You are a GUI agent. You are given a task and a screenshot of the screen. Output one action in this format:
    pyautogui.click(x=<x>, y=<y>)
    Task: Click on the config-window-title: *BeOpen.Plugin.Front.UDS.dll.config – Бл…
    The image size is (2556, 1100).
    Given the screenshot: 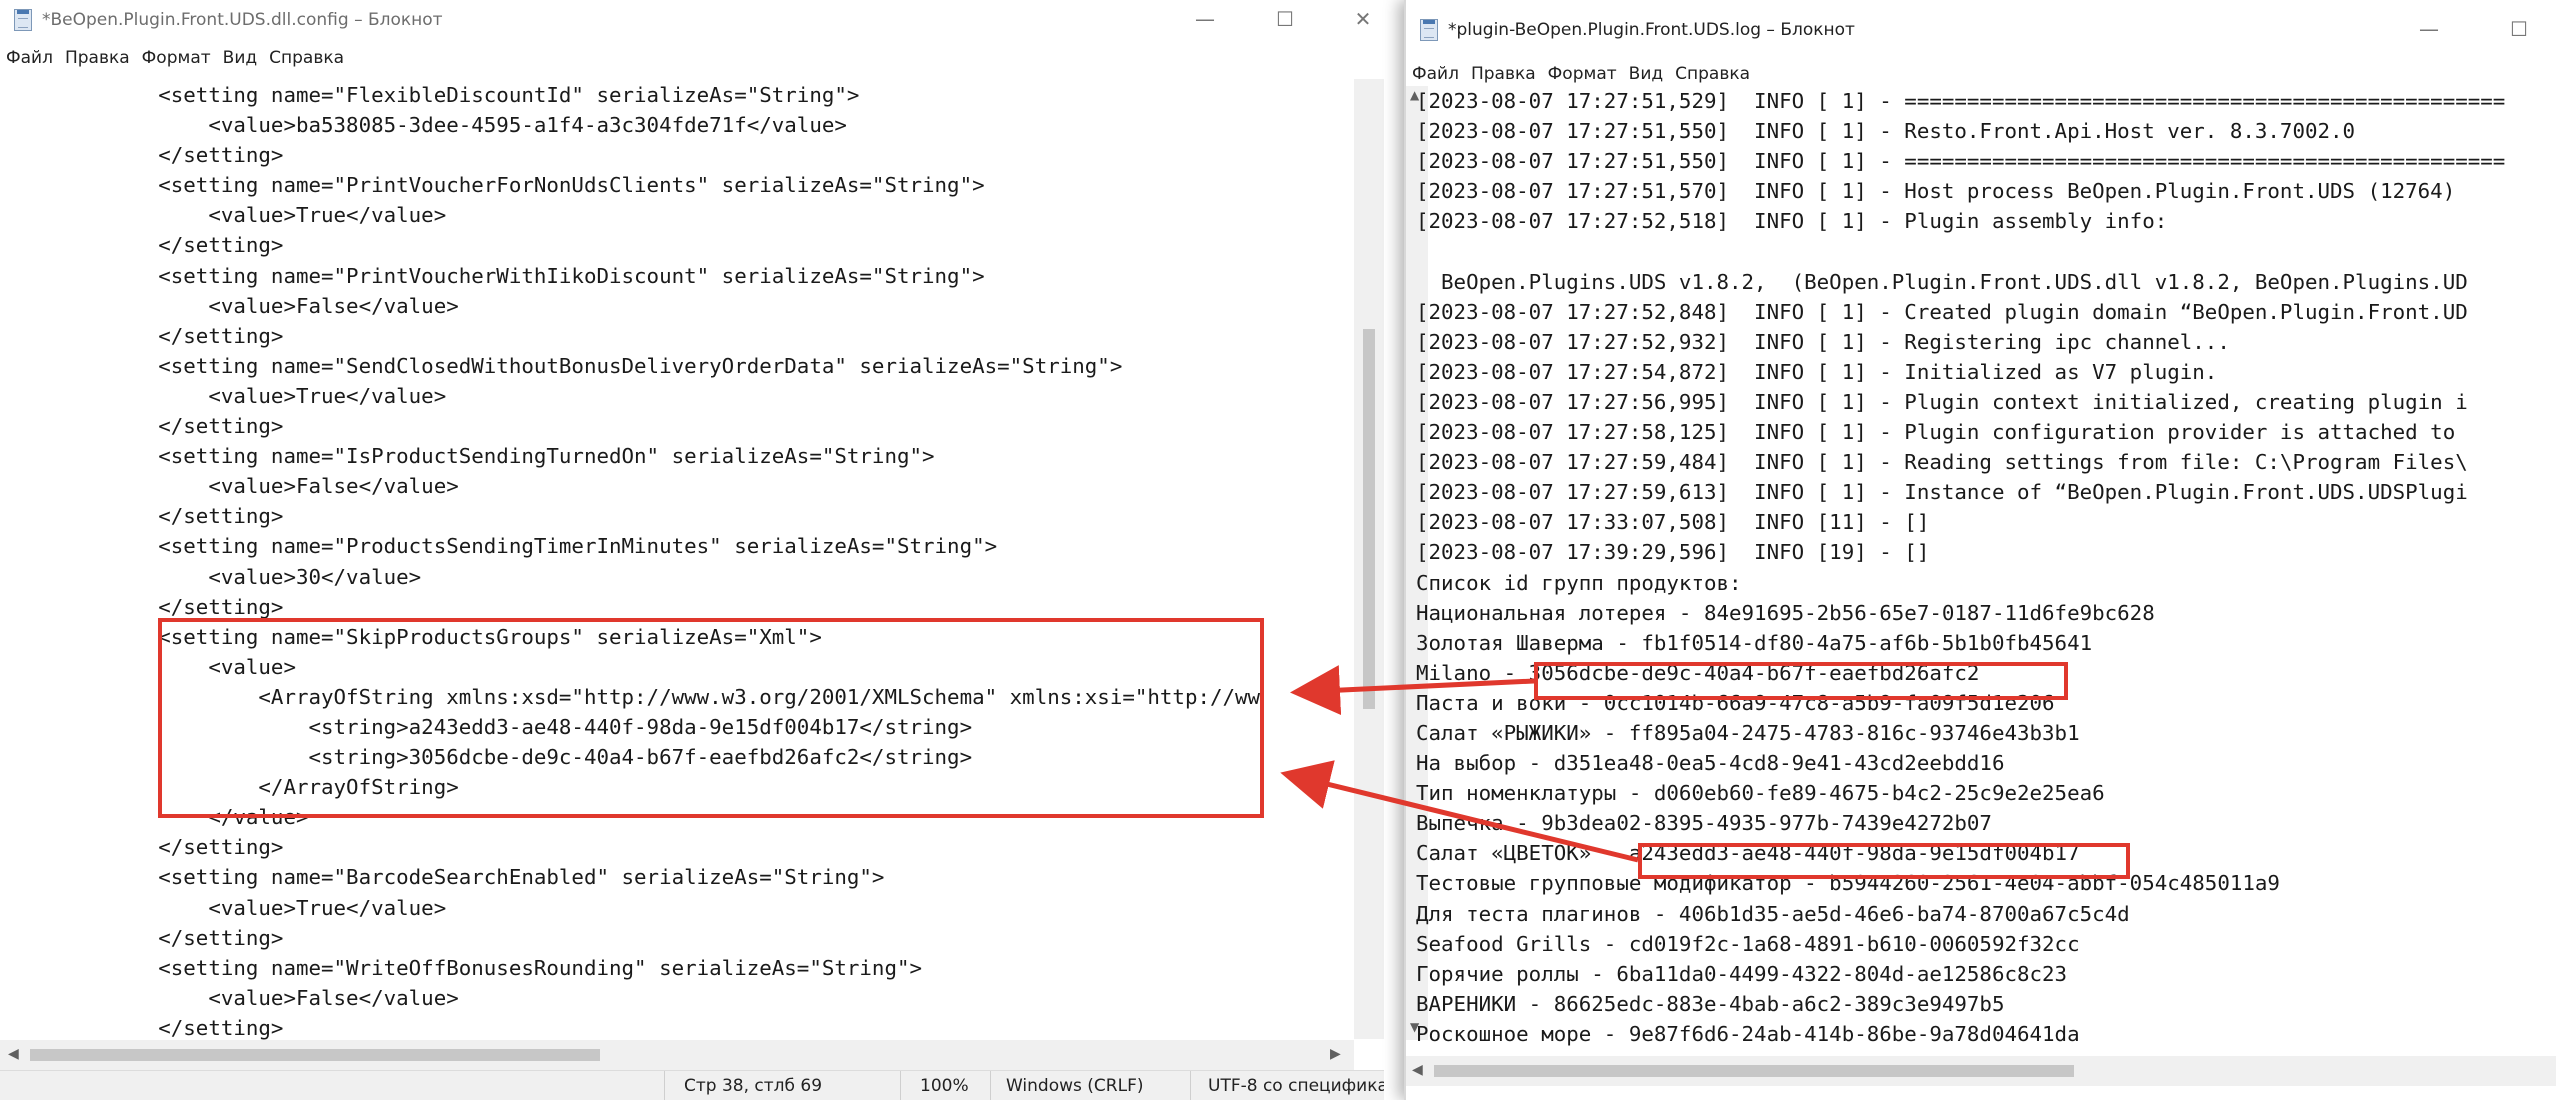 What is the action you would take?
    pyautogui.click(x=242, y=20)
    